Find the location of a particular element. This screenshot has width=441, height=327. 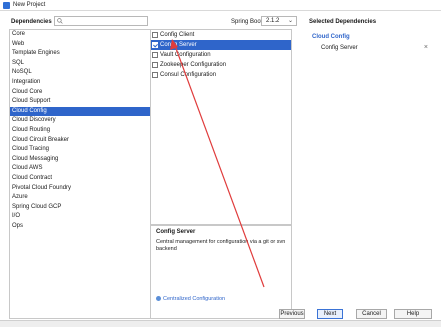

dependency-item: Consul Configuration is located at coordinates (221, 75).